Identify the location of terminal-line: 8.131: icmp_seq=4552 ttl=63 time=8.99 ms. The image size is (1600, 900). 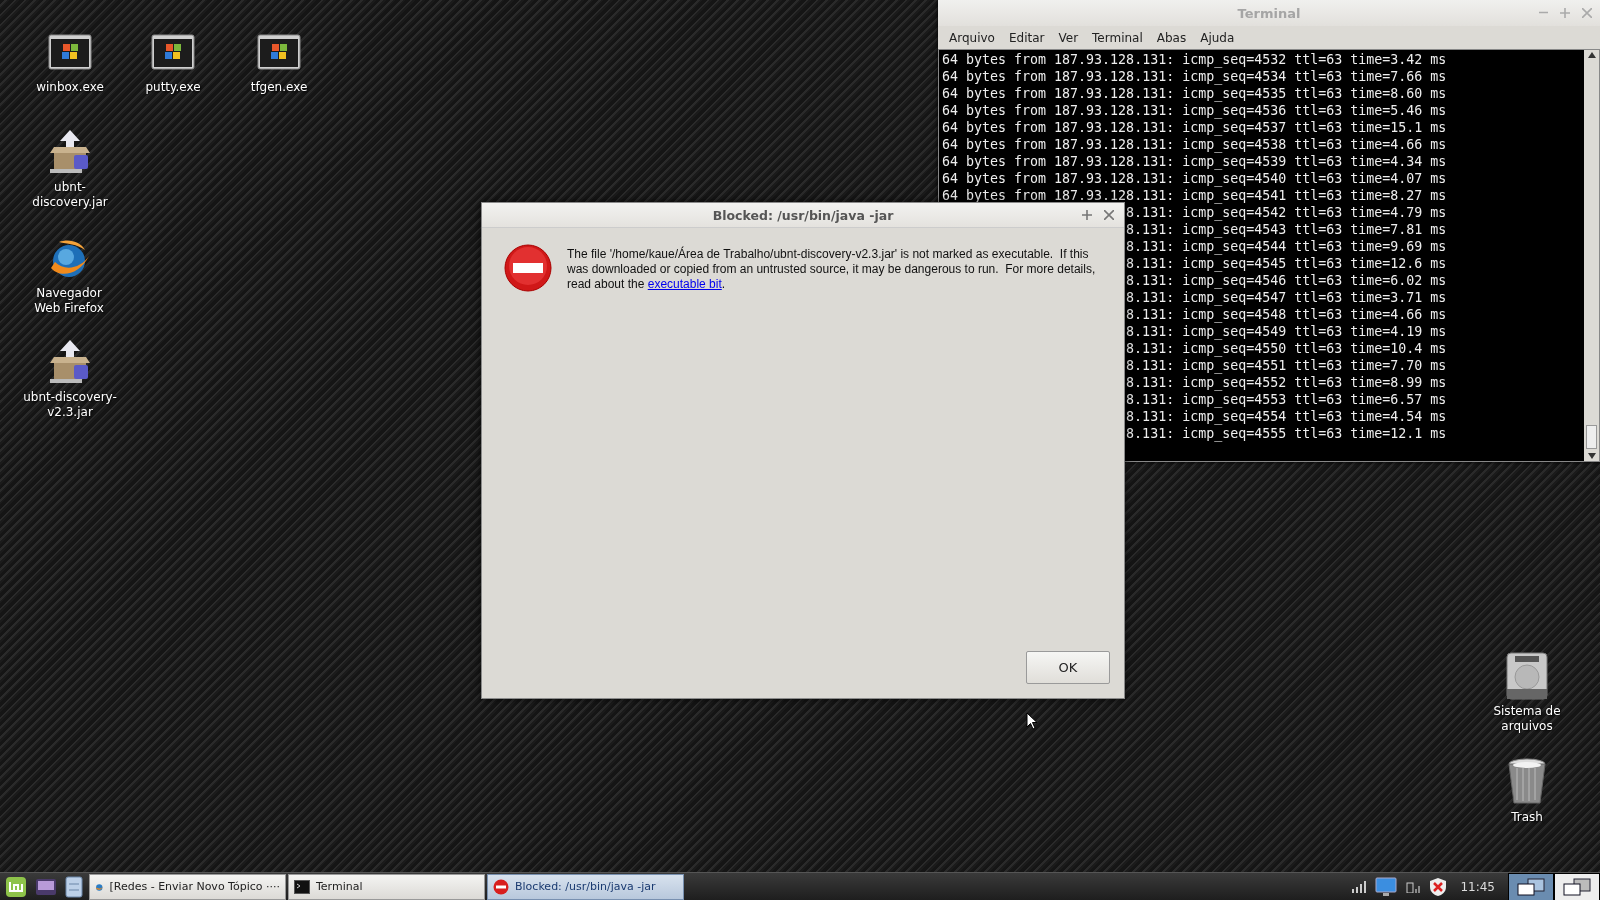
(1286, 382).